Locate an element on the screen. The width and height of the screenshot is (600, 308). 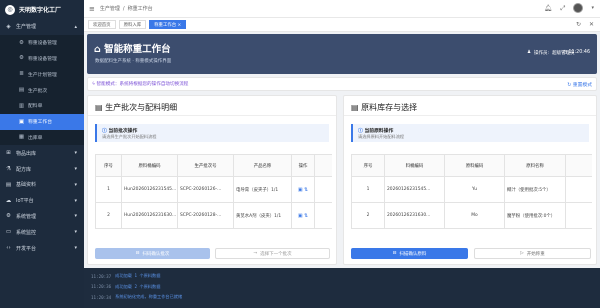
tab-list: 欢迎首页 原料入库 称重工作台 × is located at coordinates (137, 24).